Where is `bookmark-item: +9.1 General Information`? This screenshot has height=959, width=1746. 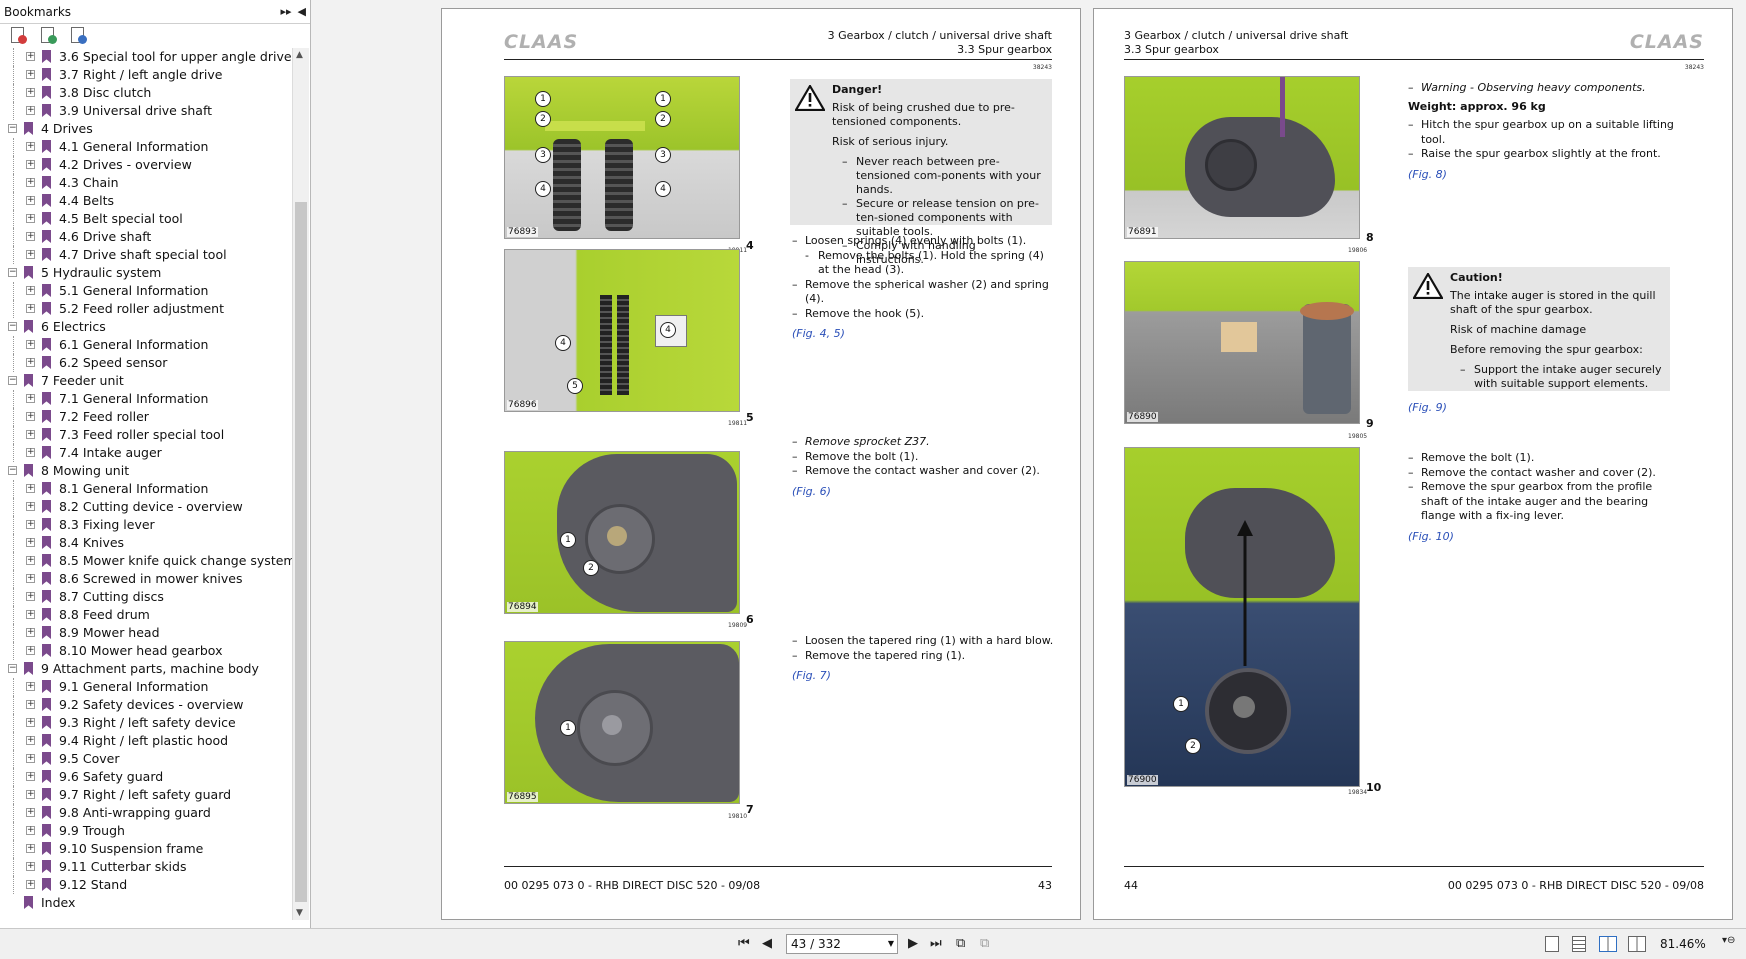 bookmark-item: +9.1 General Information is located at coordinates (146, 687).